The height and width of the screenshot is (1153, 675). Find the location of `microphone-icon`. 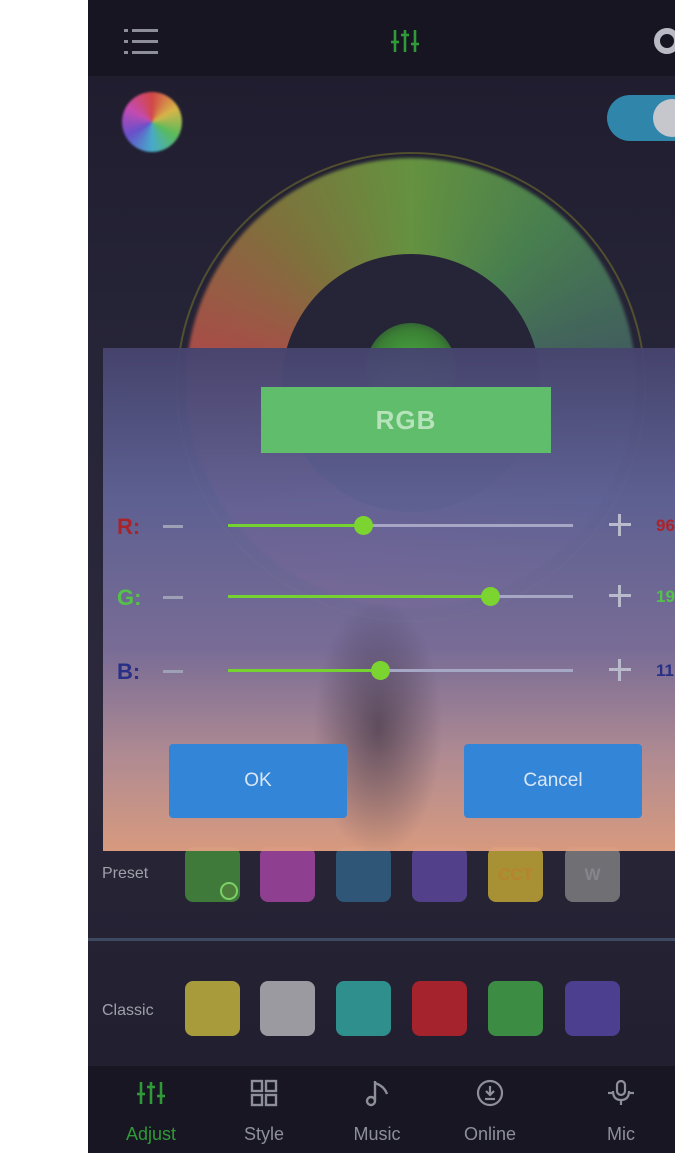

microphone-icon is located at coordinates (621, 1092).